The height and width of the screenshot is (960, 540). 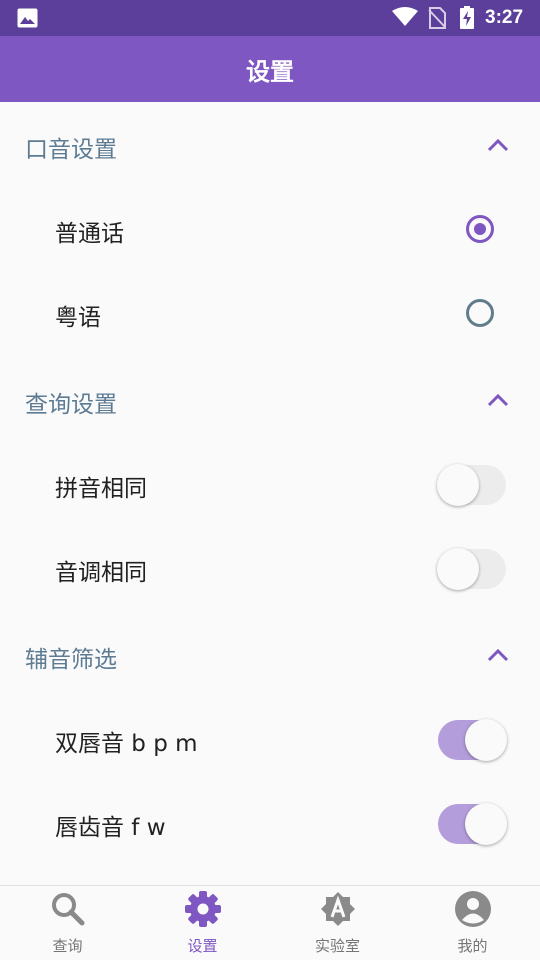 What do you see at coordinates (71, 405) in the screenshot?
I see `section-title: 查询设置` at bounding box center [71, 405].